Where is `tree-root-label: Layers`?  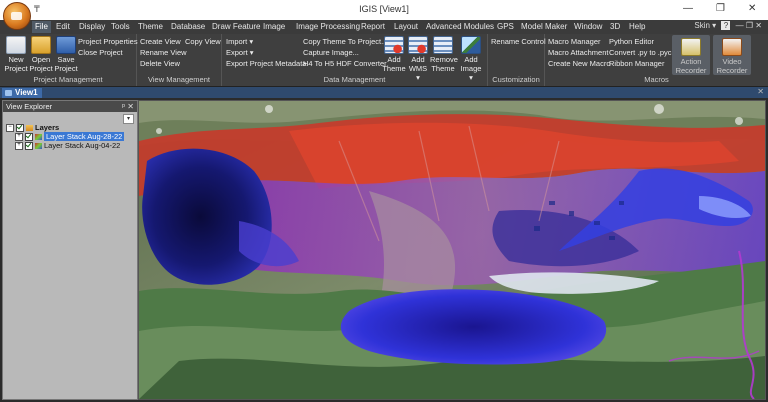
tree-root-label: Layers is located at coordinates (47, 127).